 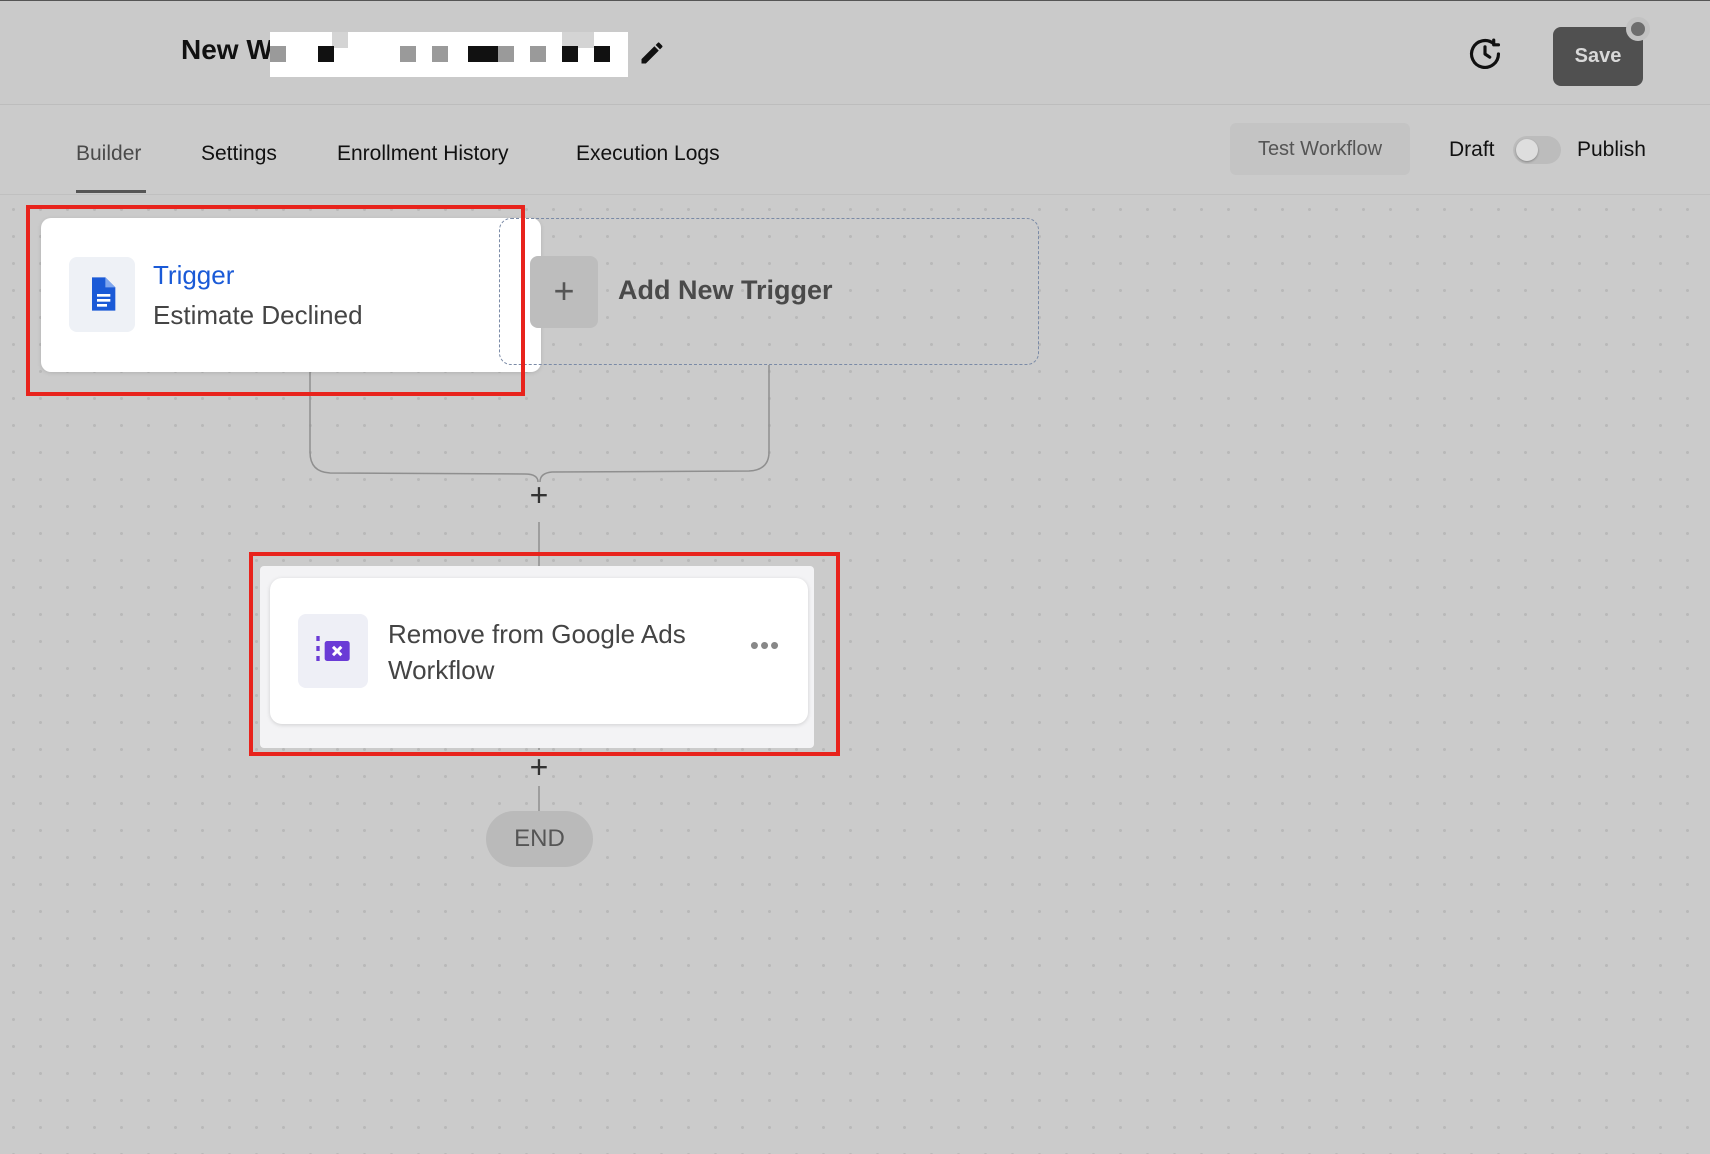 What do you see at coordinates (564, 292) in the screenshot?
I see `add-trigger-plus-icon: +` at bounding box center [564, 292].